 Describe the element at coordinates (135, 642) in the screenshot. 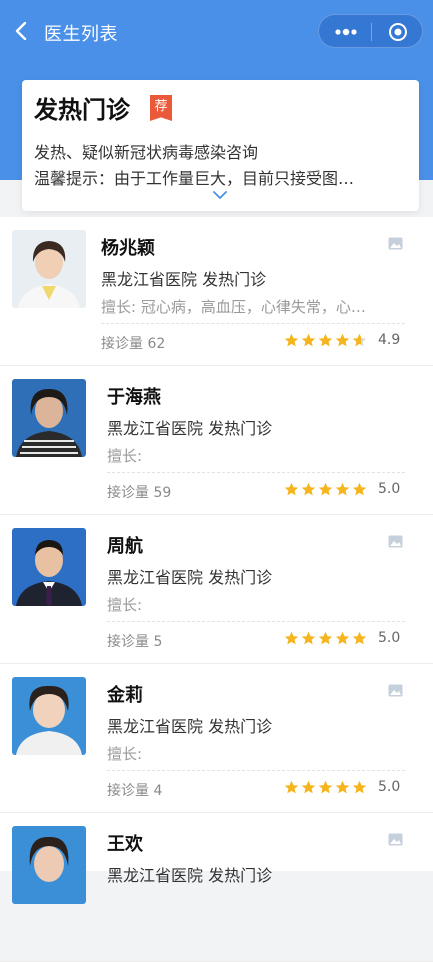

I see `consult-count: 接诊量 5` at that location.